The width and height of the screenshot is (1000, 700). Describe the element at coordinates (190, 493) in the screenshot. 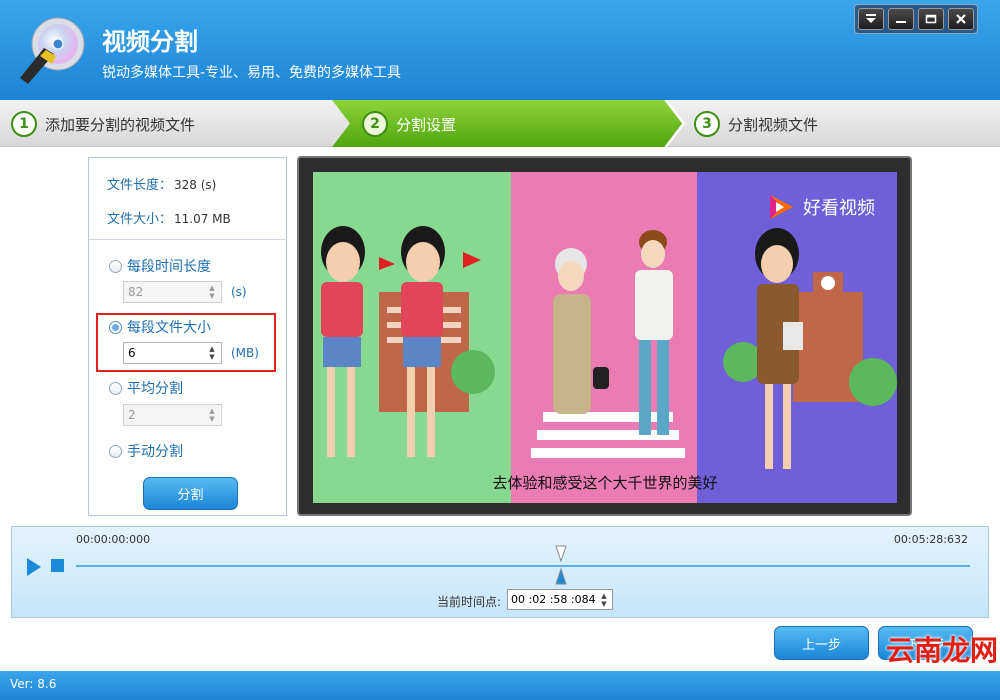

I see `split-button: 分割` at that location.